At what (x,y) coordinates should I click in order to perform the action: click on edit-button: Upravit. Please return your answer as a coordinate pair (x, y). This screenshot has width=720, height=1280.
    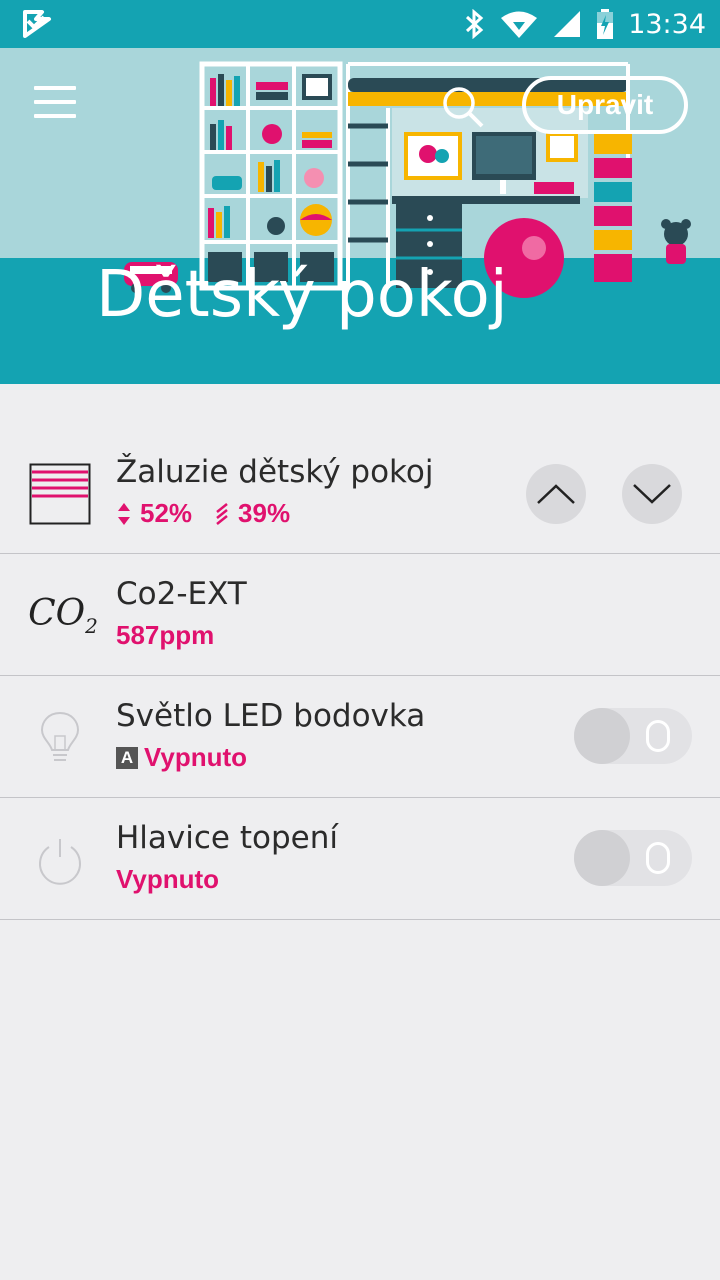
    Looking at the image, I should click on (605, 105).